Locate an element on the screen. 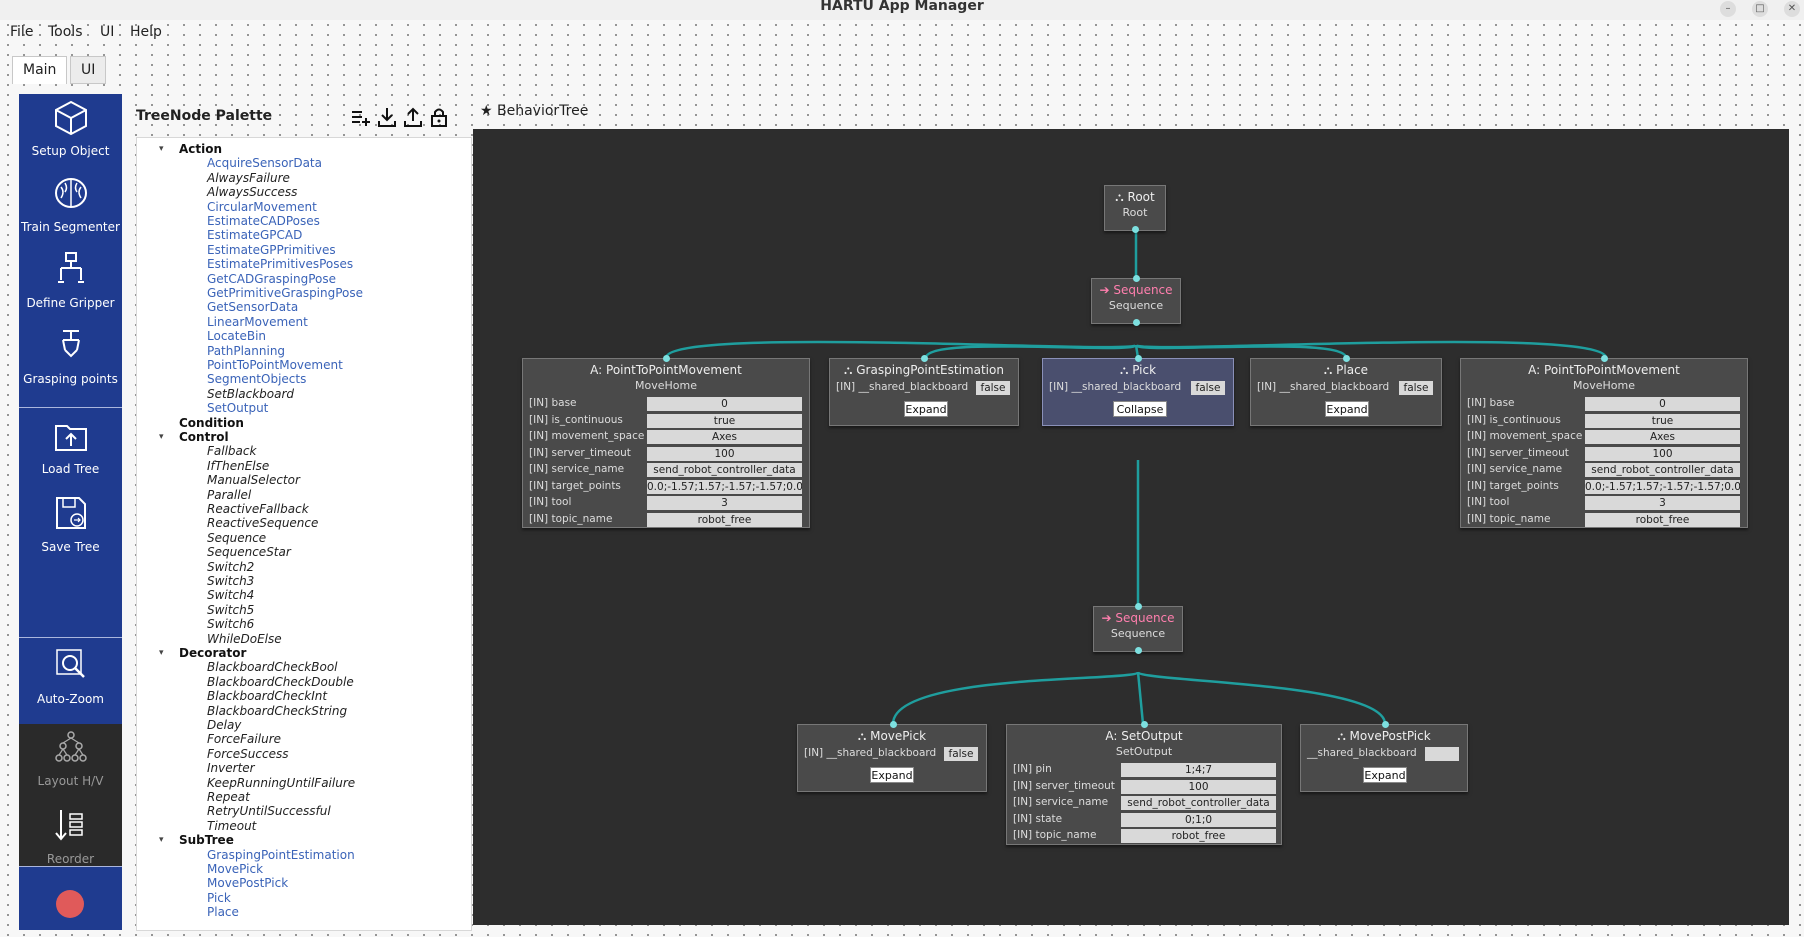 Image resolution: width=1804 pixels, height=937 pixels. palette-item: Switch5 is located at coordinates (230, 610).